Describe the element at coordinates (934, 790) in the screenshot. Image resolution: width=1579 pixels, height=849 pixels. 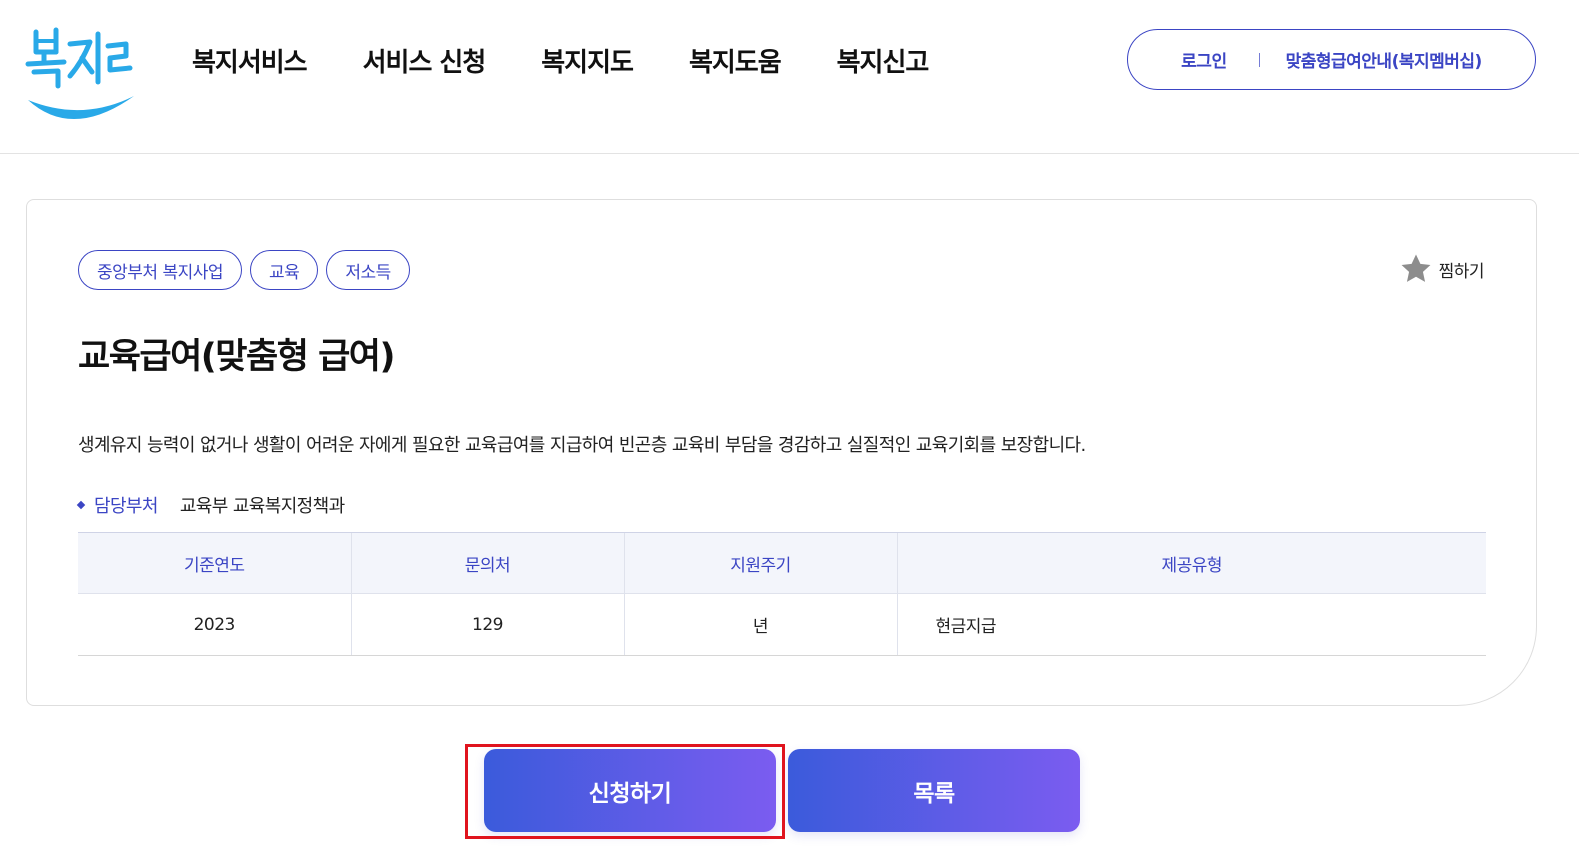
I see `list-button: 목록` at that location.